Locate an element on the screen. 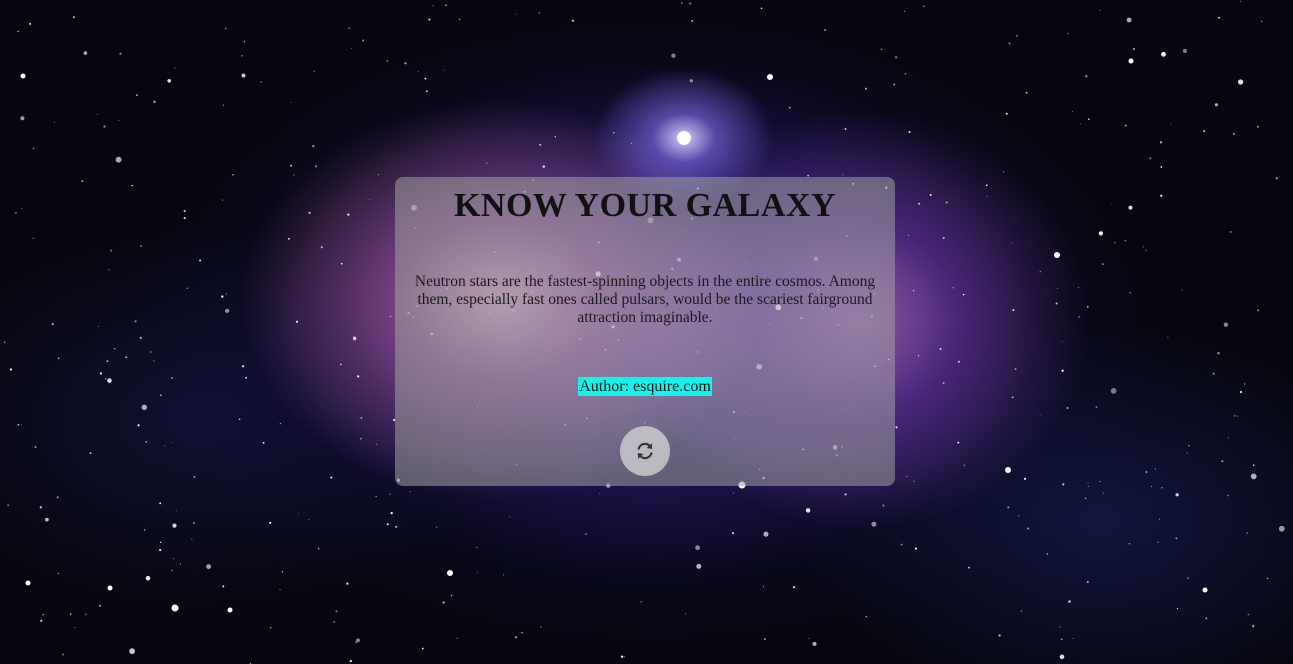 This screenshot has width=1293, height=664. refresh-icon is located at coordinates (645, 451).